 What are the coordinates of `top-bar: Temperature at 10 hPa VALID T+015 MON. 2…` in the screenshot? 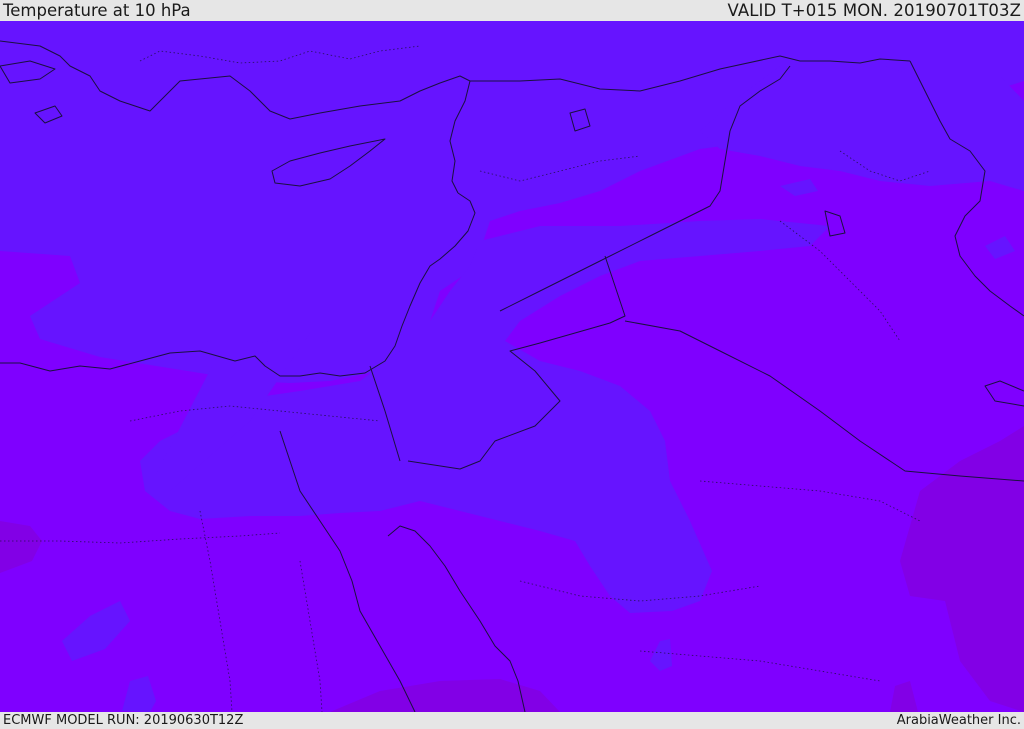 It's located at (512, 10).